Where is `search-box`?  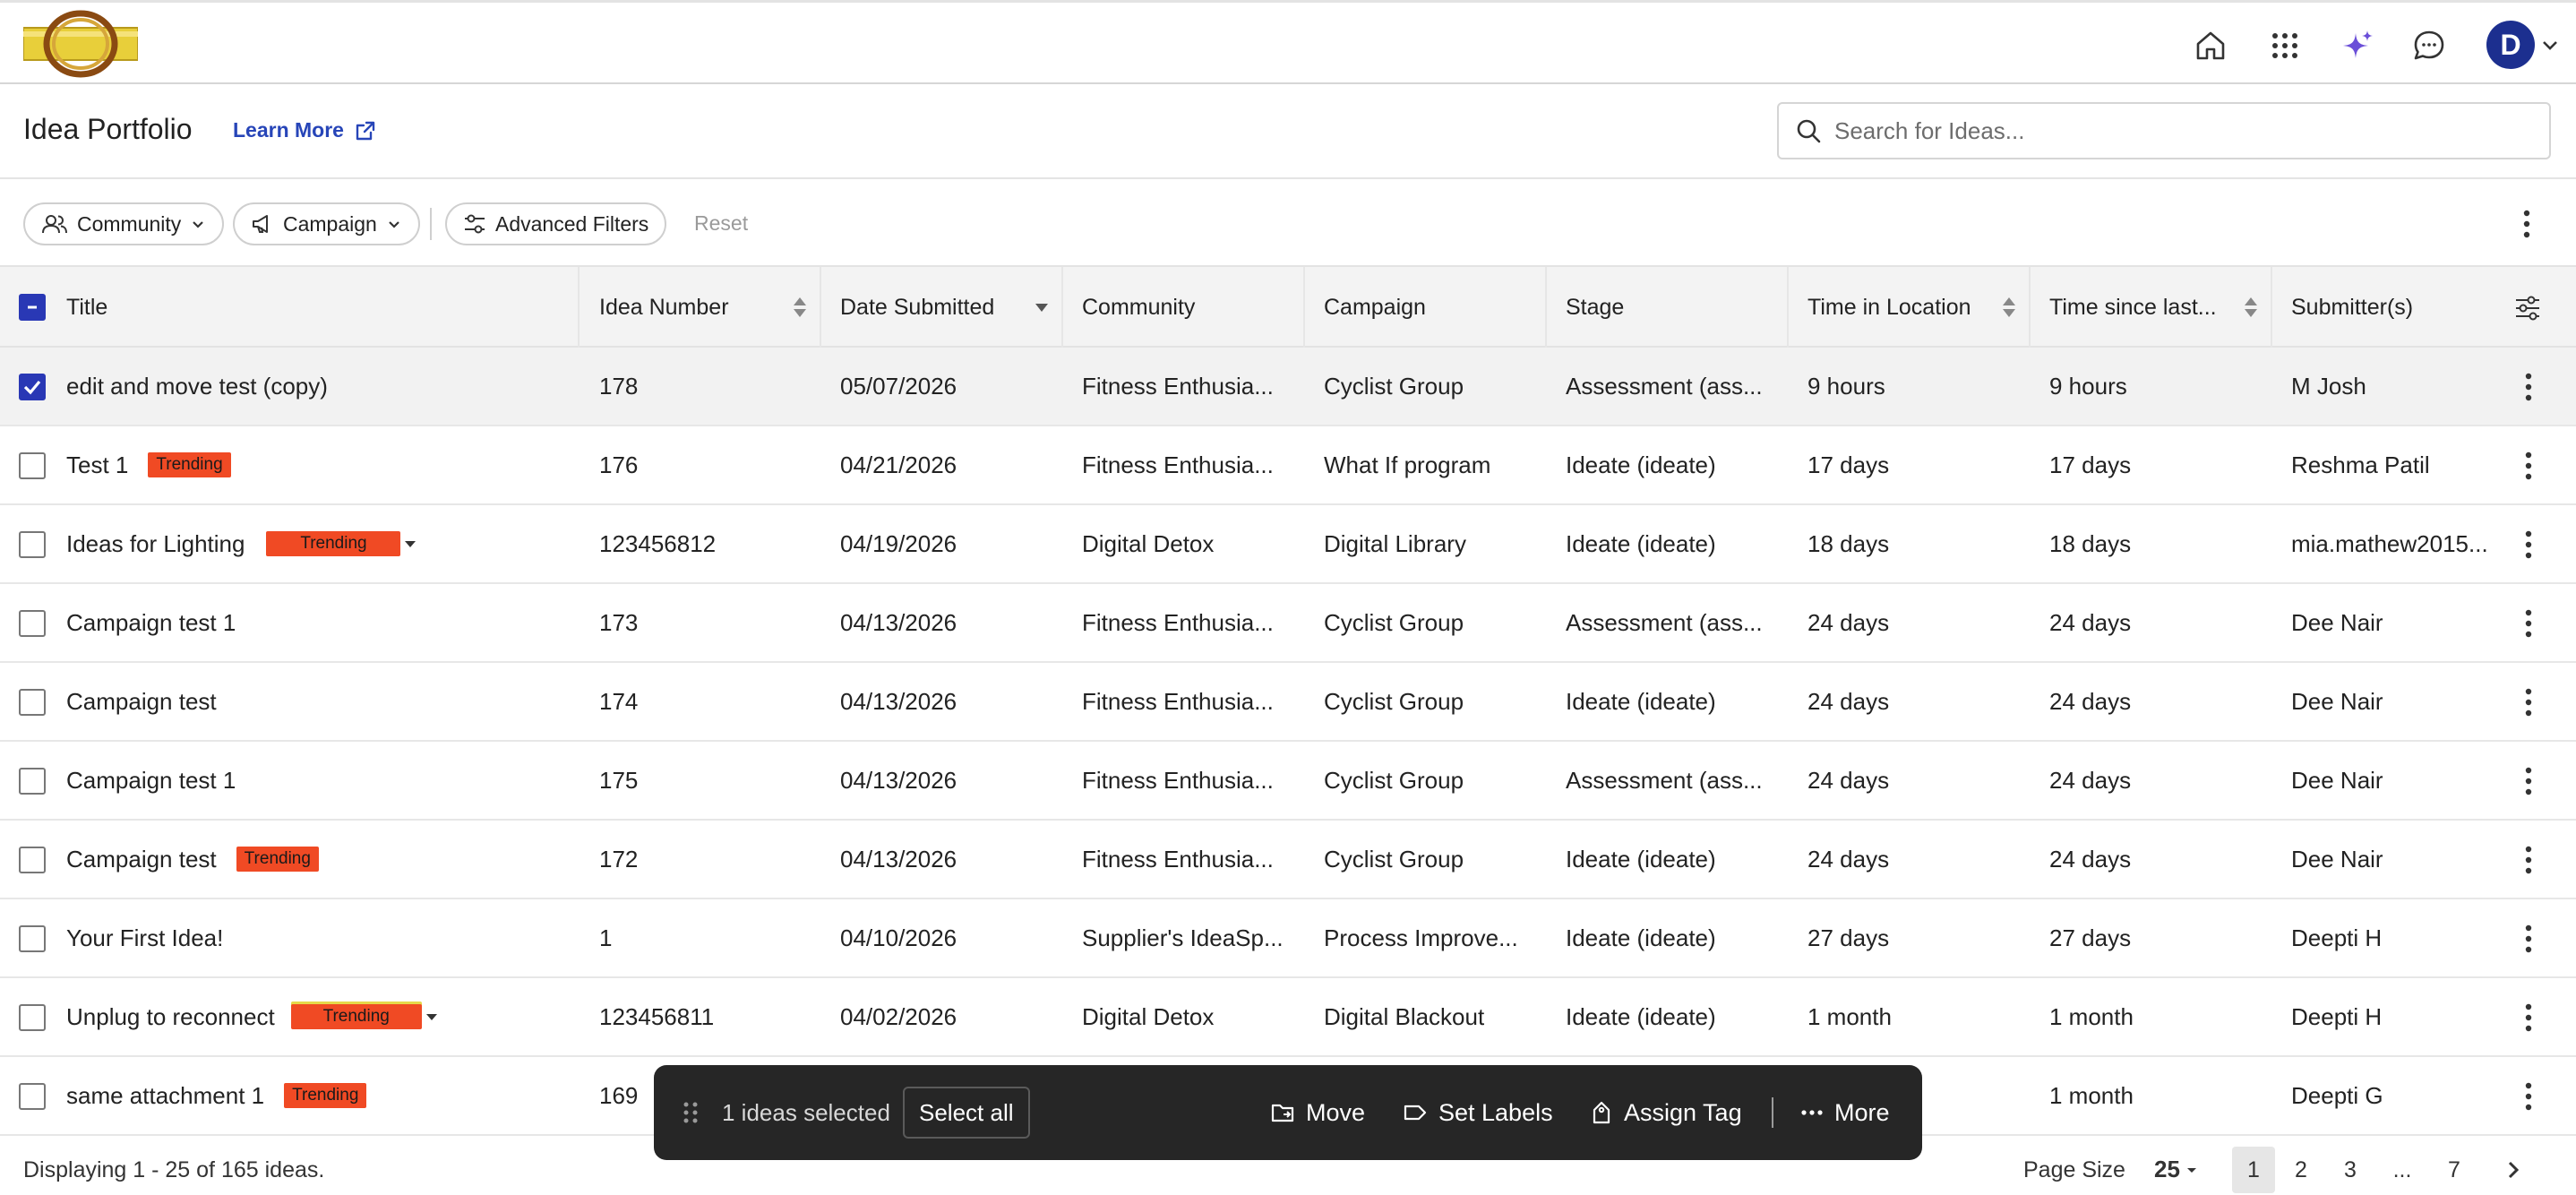 search-box is located at coordinates (2164, 130).